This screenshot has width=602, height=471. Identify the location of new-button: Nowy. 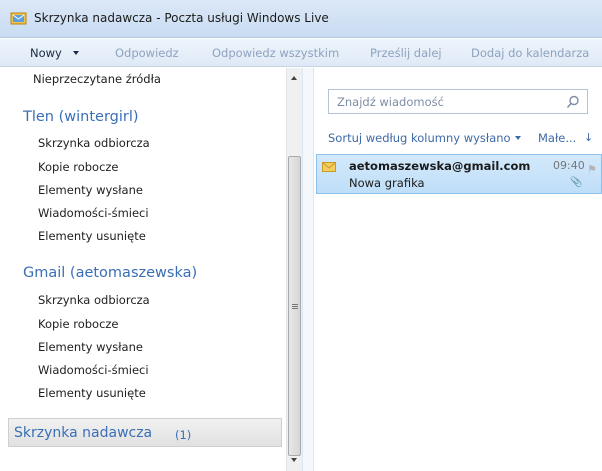
(46, 53).